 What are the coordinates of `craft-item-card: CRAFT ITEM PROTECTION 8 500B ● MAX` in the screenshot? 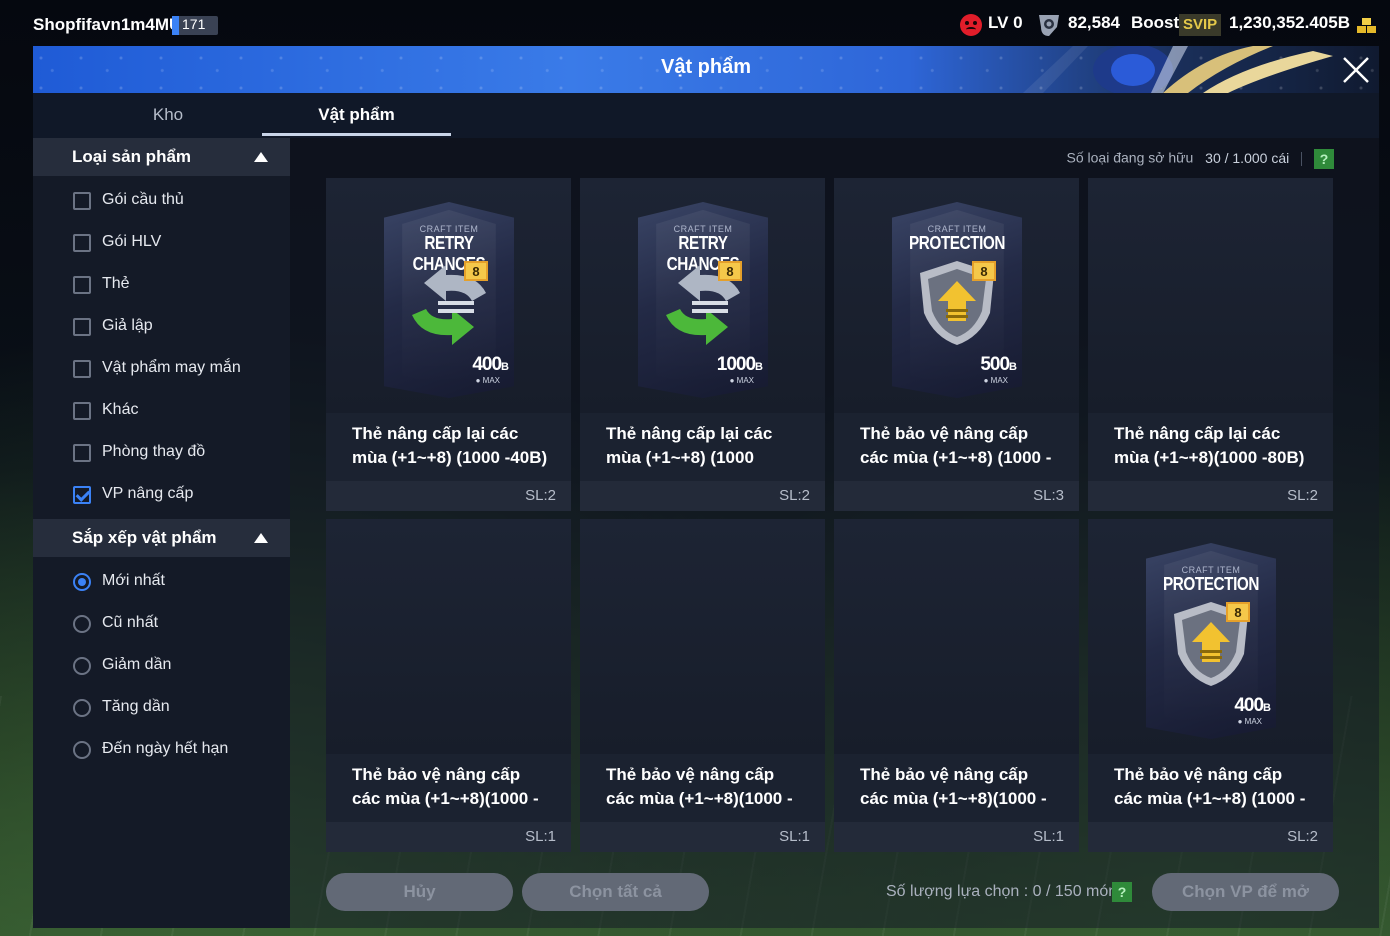 It's located at (957, 300).